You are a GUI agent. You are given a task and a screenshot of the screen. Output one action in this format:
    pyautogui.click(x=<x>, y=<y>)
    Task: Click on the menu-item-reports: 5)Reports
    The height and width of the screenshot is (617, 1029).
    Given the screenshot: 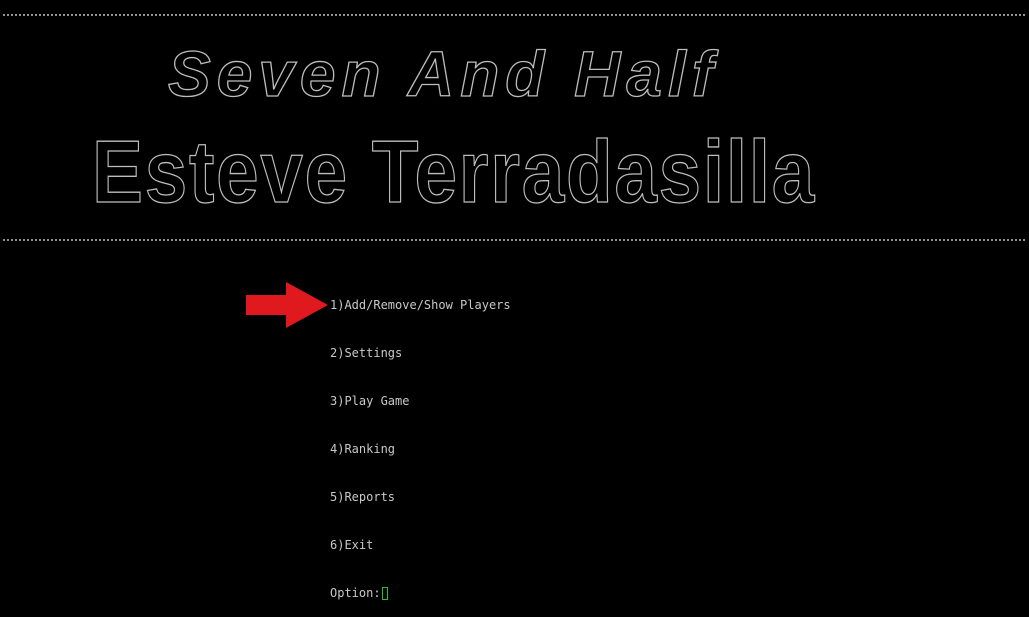 What is the action you would take?
    pyautogui.click(x=363, y=497)
    